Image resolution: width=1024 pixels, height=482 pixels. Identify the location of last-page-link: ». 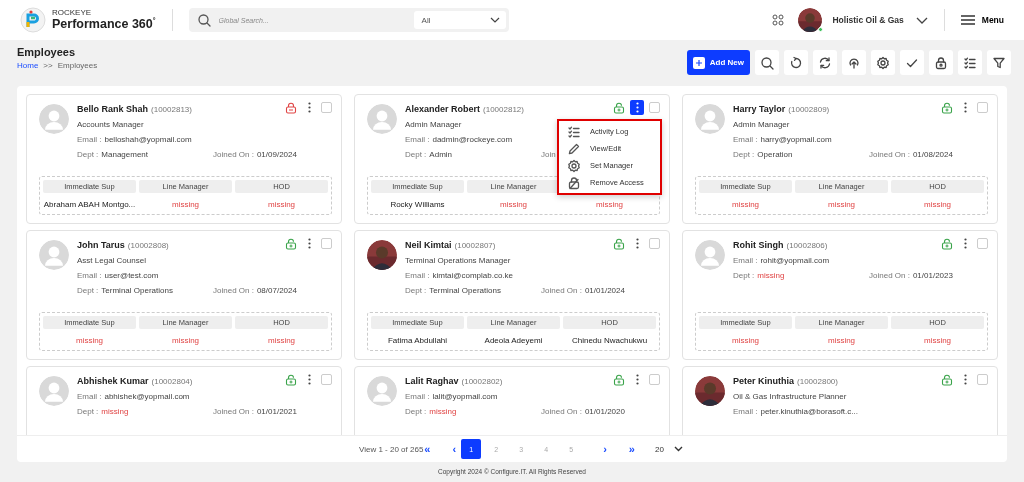
(631, 449).